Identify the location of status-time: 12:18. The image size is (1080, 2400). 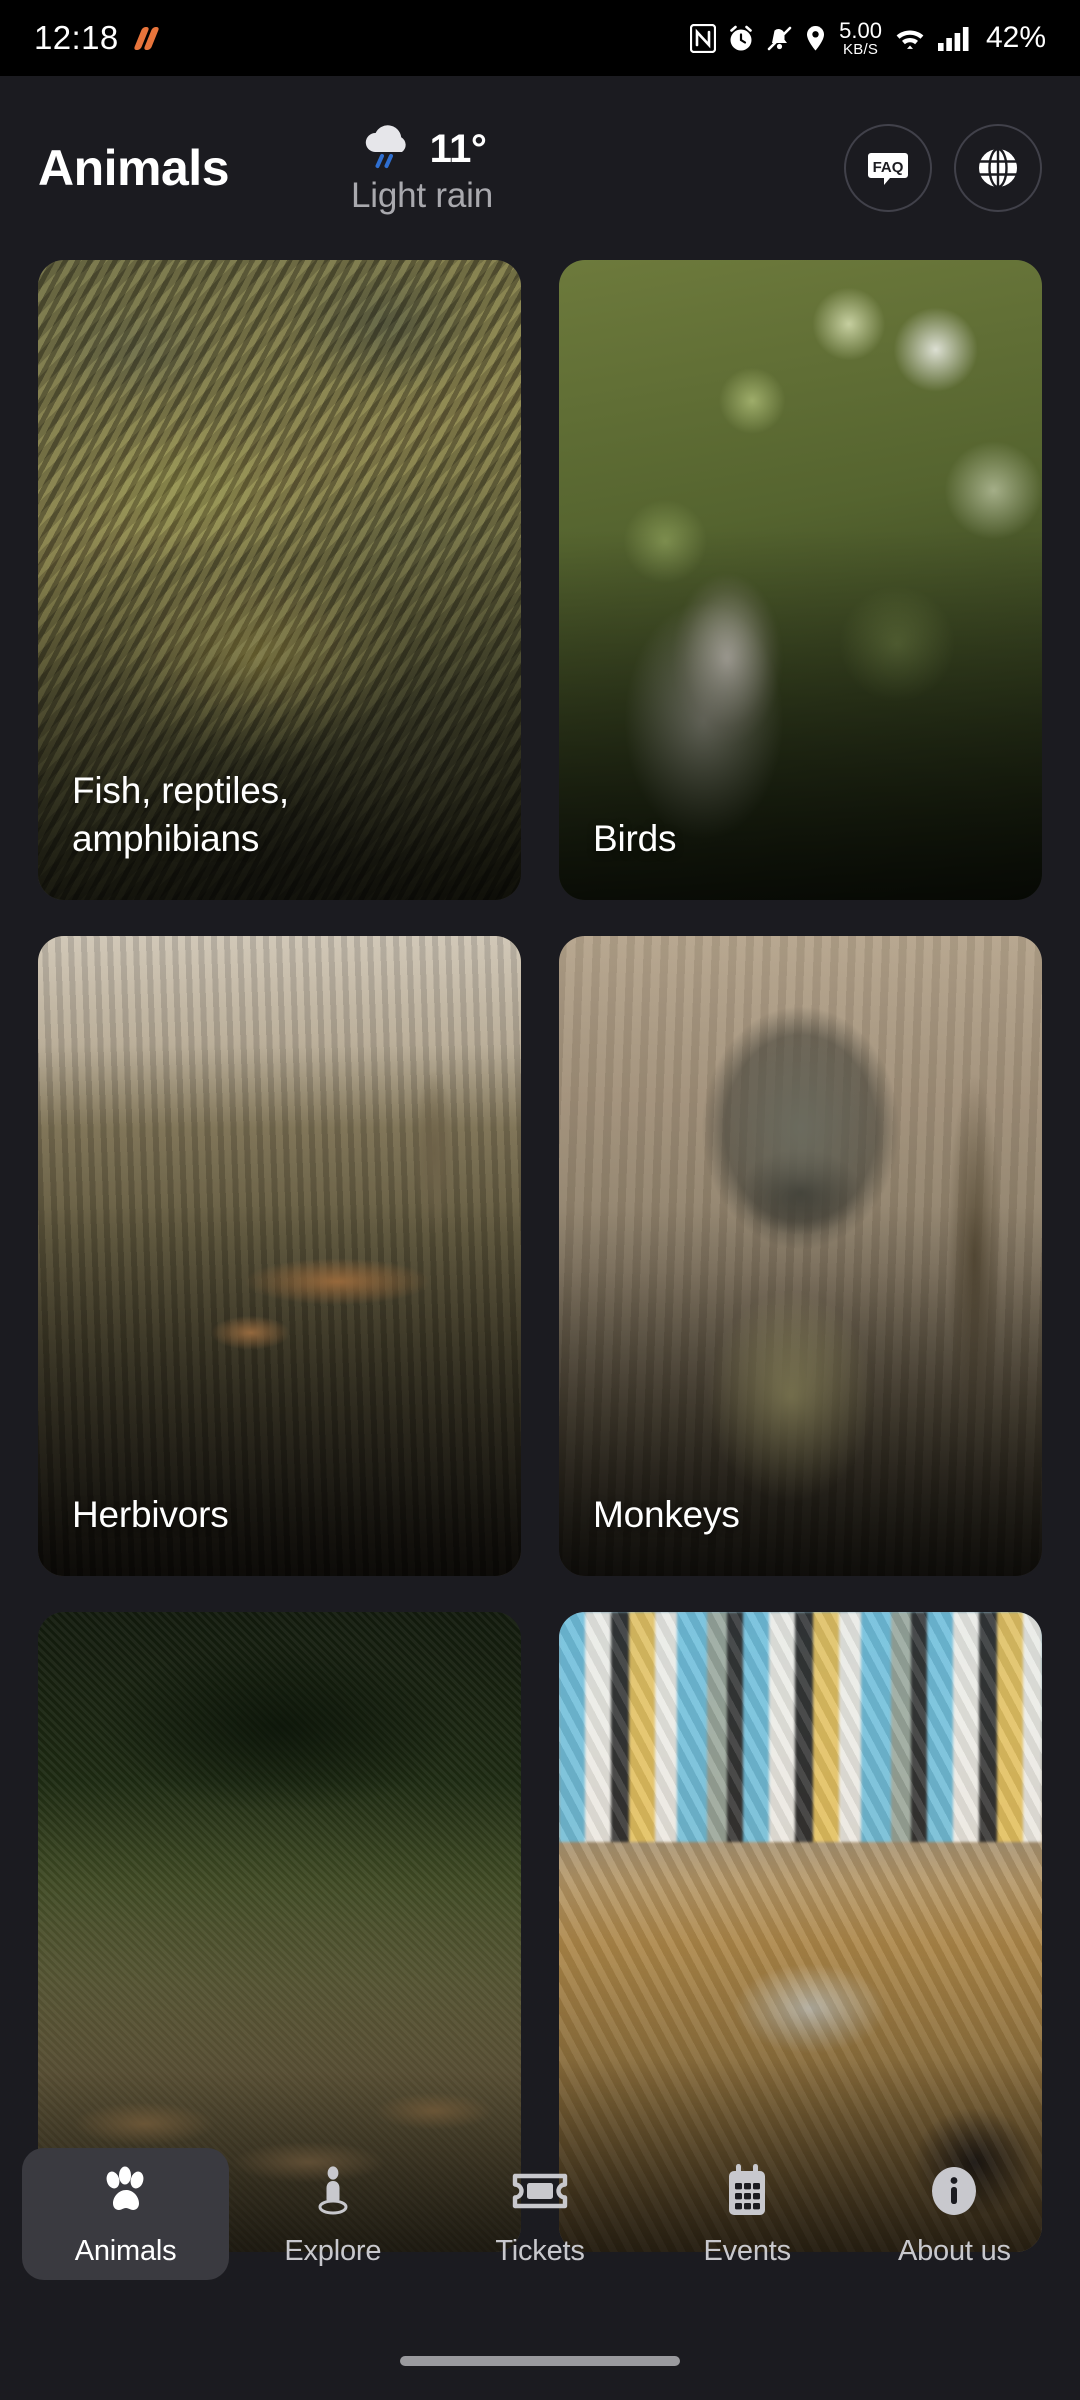
(76, 37).